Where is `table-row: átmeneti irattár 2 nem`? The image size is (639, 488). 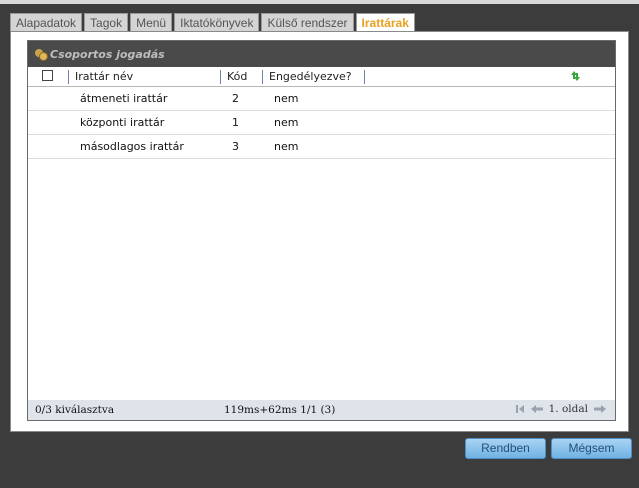
table-row: átmeneti irattár 2 nem is located at coordinates (321, 99).